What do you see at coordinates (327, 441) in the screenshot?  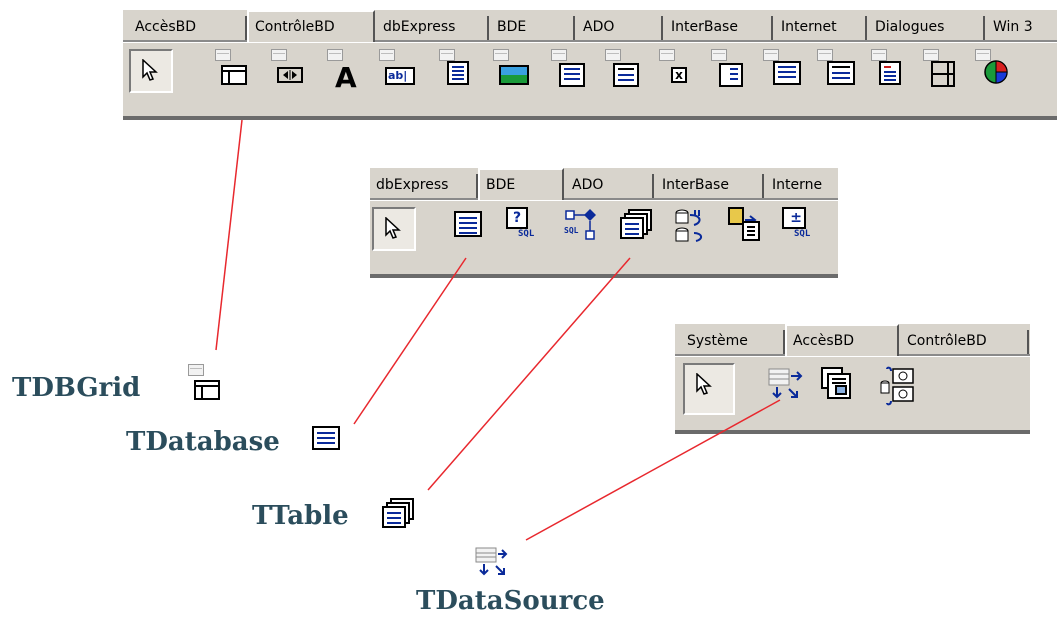 I see `table-icon` at bounding box center [327, 441].